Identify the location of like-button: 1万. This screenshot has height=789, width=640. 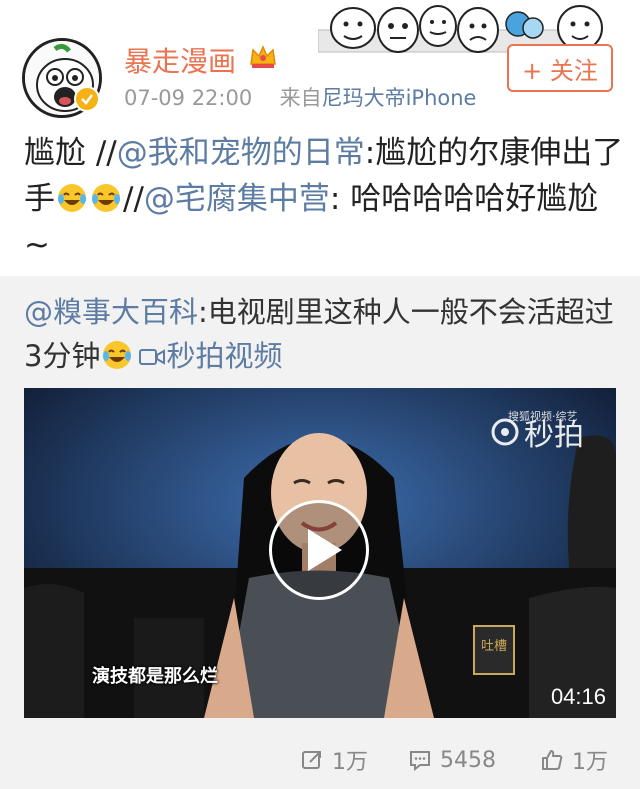
(574, 760).